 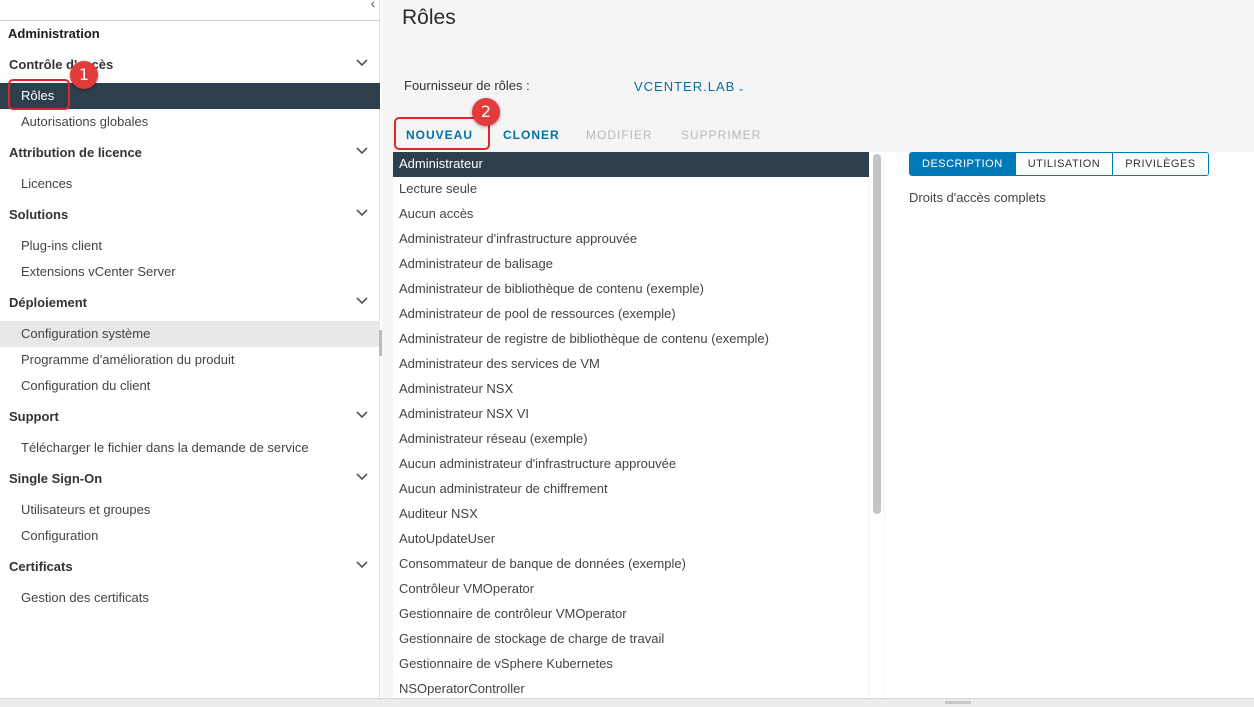 I want to click on role-row: Administrateur réseau (exemple), so click(x=631, y=439).